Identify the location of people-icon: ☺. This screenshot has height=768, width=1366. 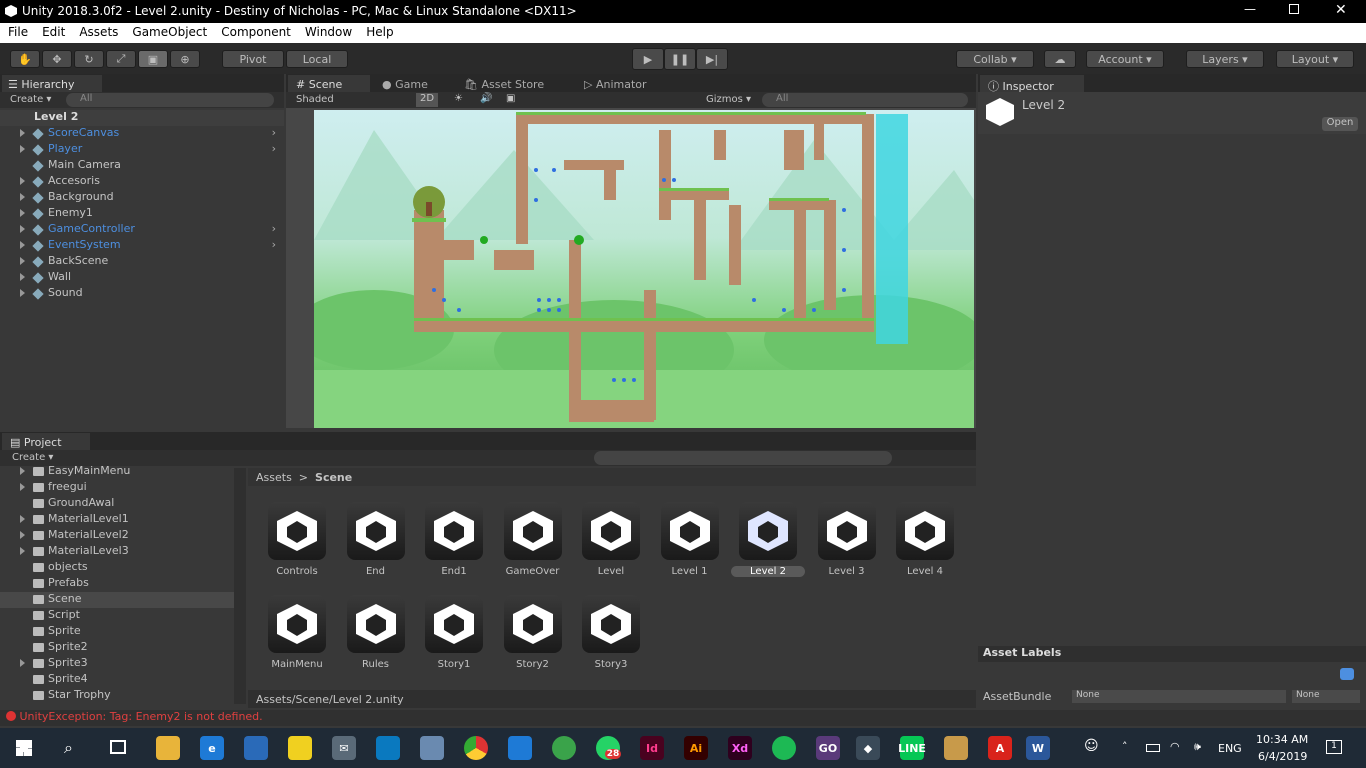
(1091, 746).